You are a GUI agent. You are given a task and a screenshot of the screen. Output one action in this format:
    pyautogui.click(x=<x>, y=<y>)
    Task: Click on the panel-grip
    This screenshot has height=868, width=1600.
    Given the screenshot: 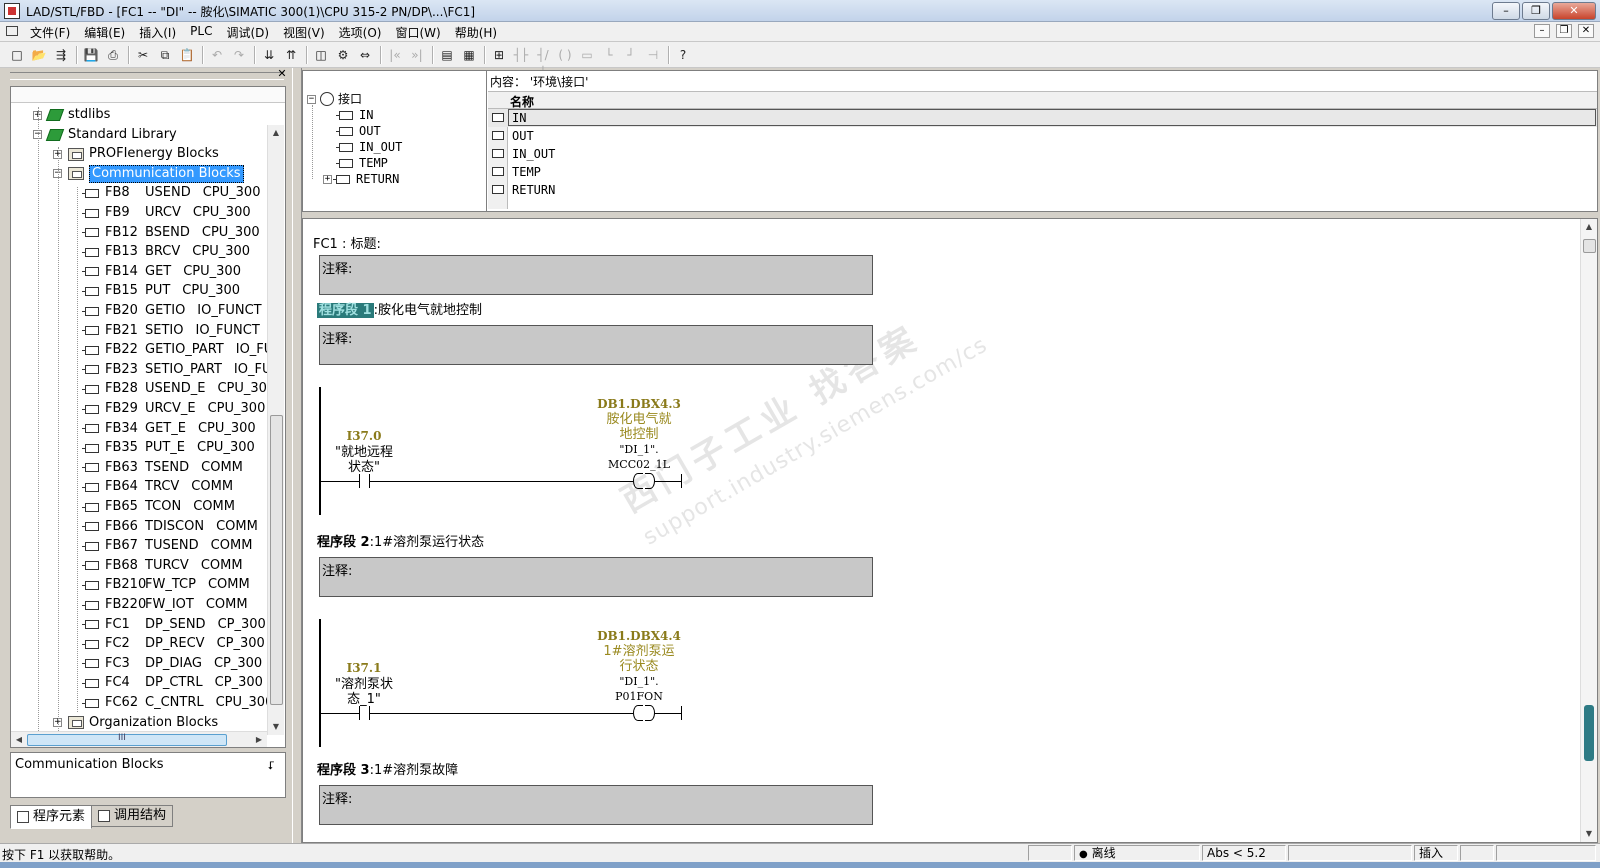 What is the action you would take?
    pyautogui.click(x=147, y=76)
    